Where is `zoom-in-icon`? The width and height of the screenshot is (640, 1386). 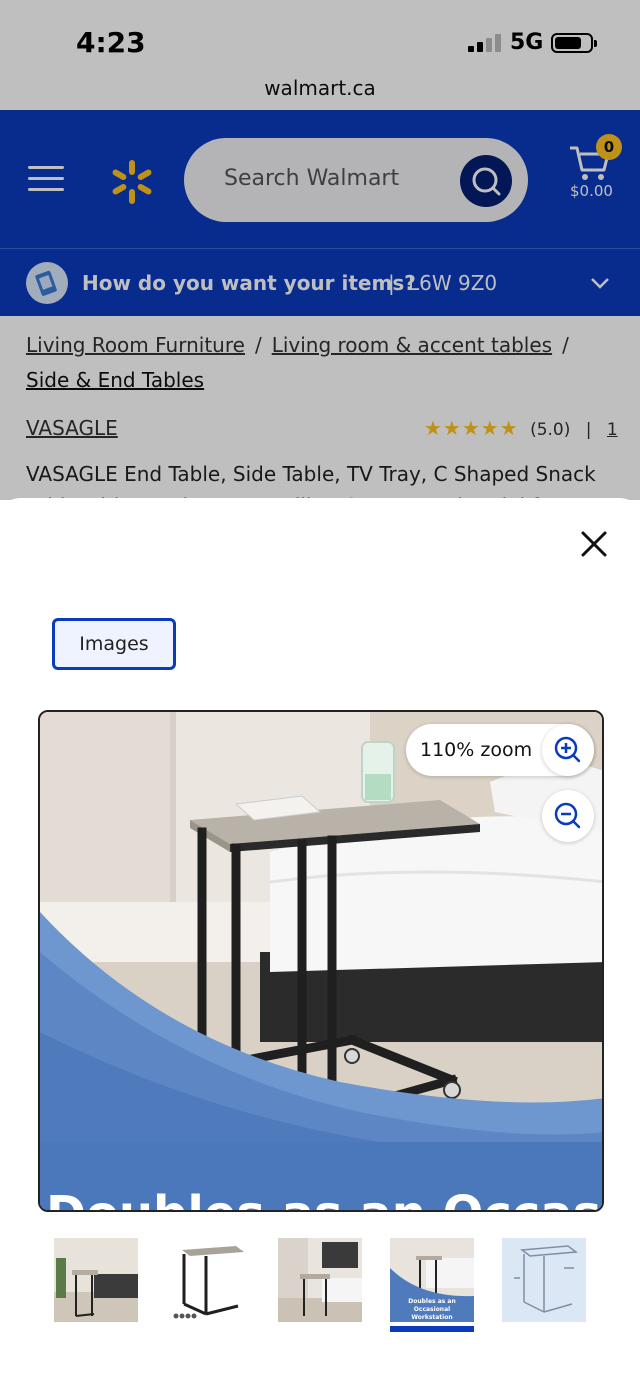 zoom-in-icon is located at coordinates (567, 749).